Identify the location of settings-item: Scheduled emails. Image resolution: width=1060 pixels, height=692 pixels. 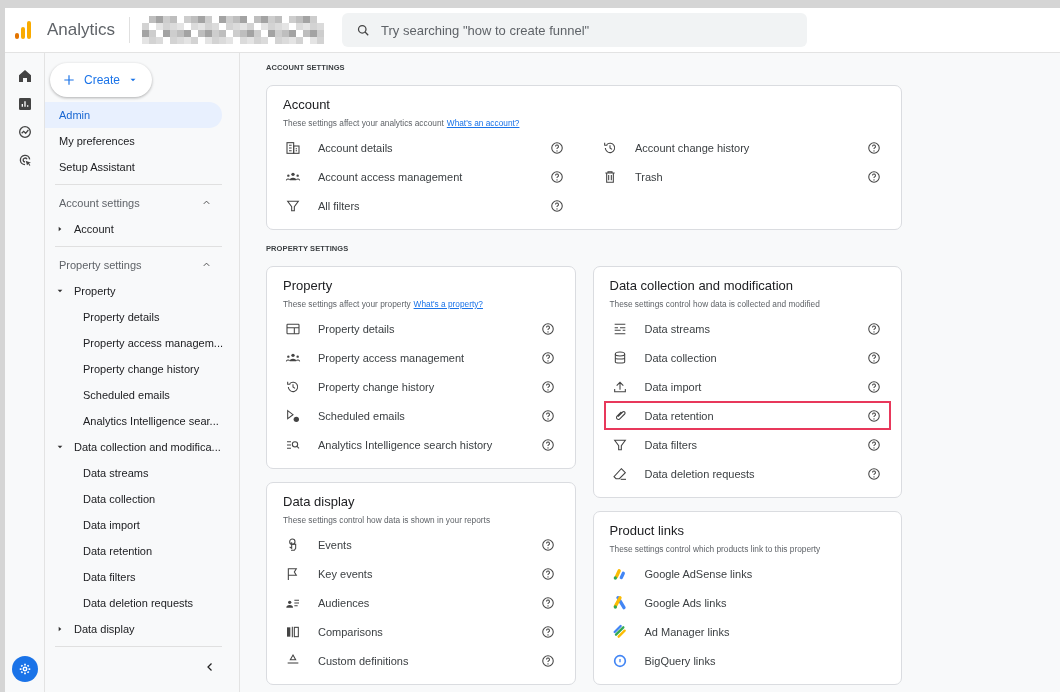
(421, 415).